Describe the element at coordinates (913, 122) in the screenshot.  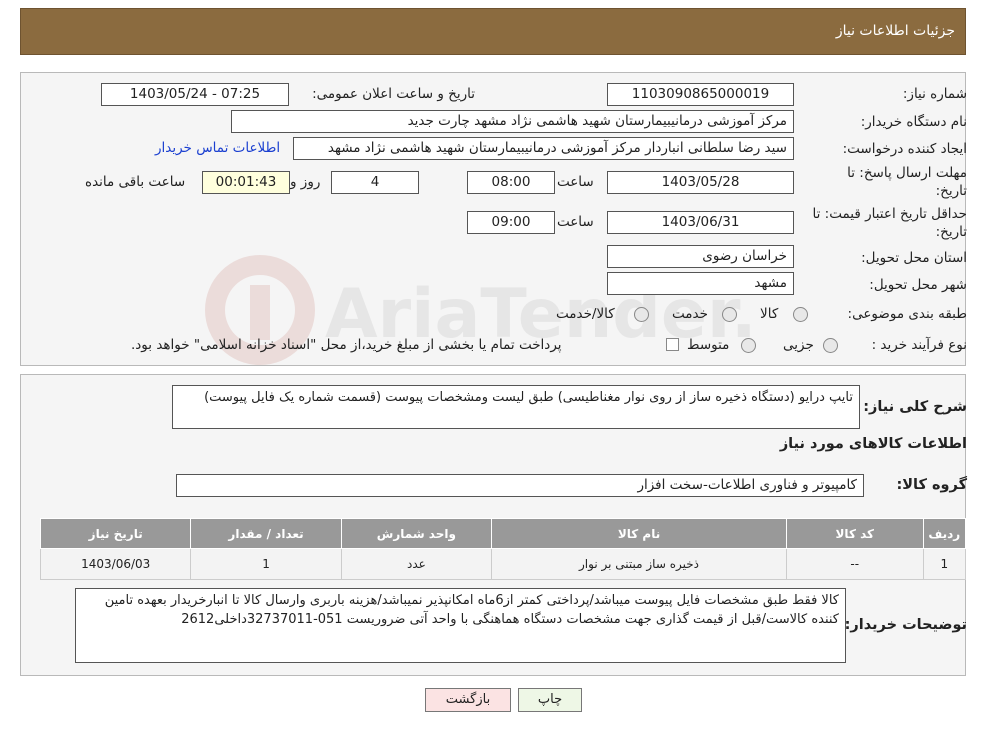
I see `buyer-org-label: نام دستگاه خریدار:` at that location.